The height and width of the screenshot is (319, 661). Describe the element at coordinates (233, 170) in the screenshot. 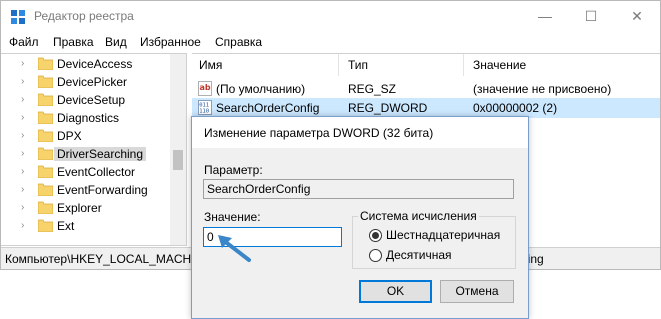

I see `param-label: Параметр:` at that location.